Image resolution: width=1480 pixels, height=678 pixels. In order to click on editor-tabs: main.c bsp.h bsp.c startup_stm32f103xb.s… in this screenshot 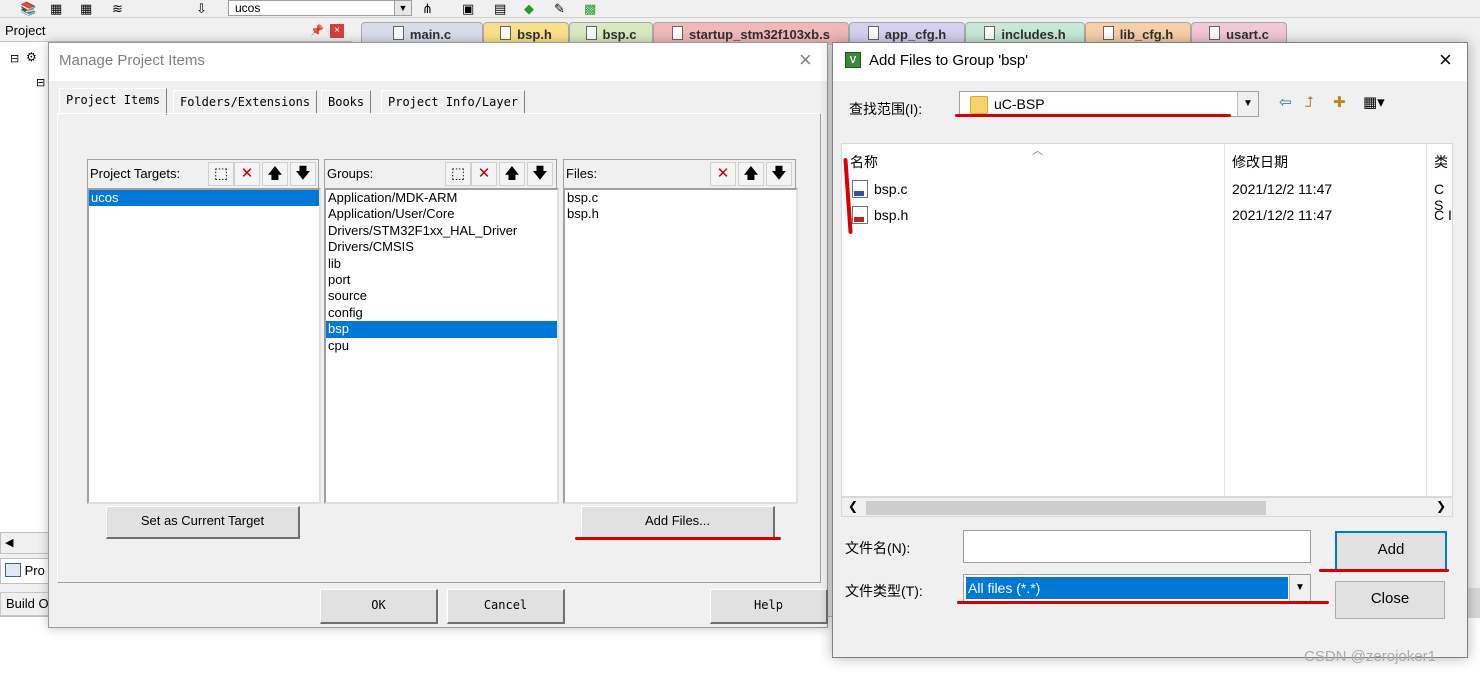, I will do `click(825, 32)`.